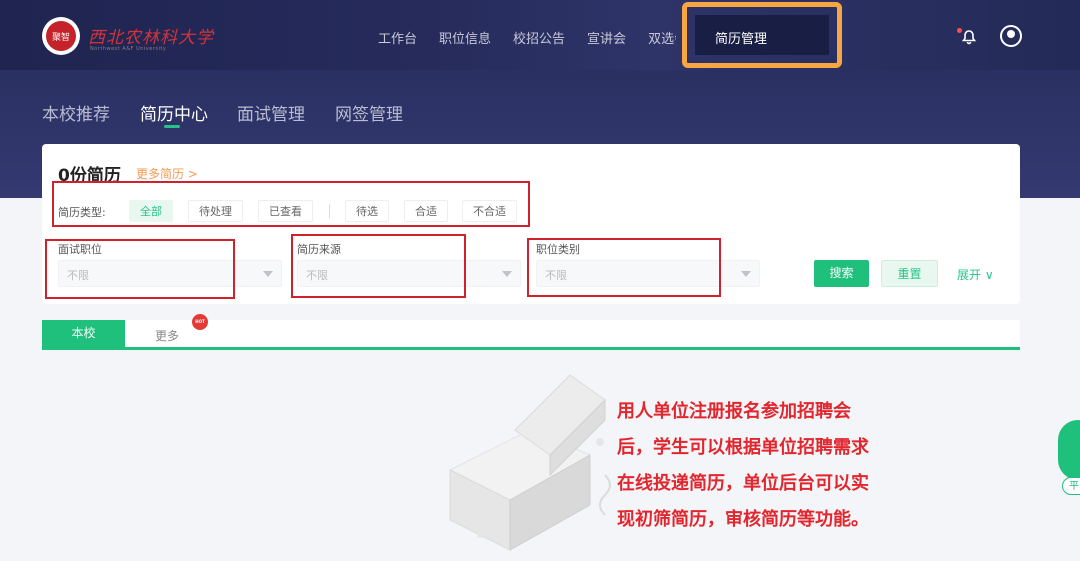 The height and width of the screenshot is (561, 1080). I want to click on type-viewed: 已查看, so click(285, 211).